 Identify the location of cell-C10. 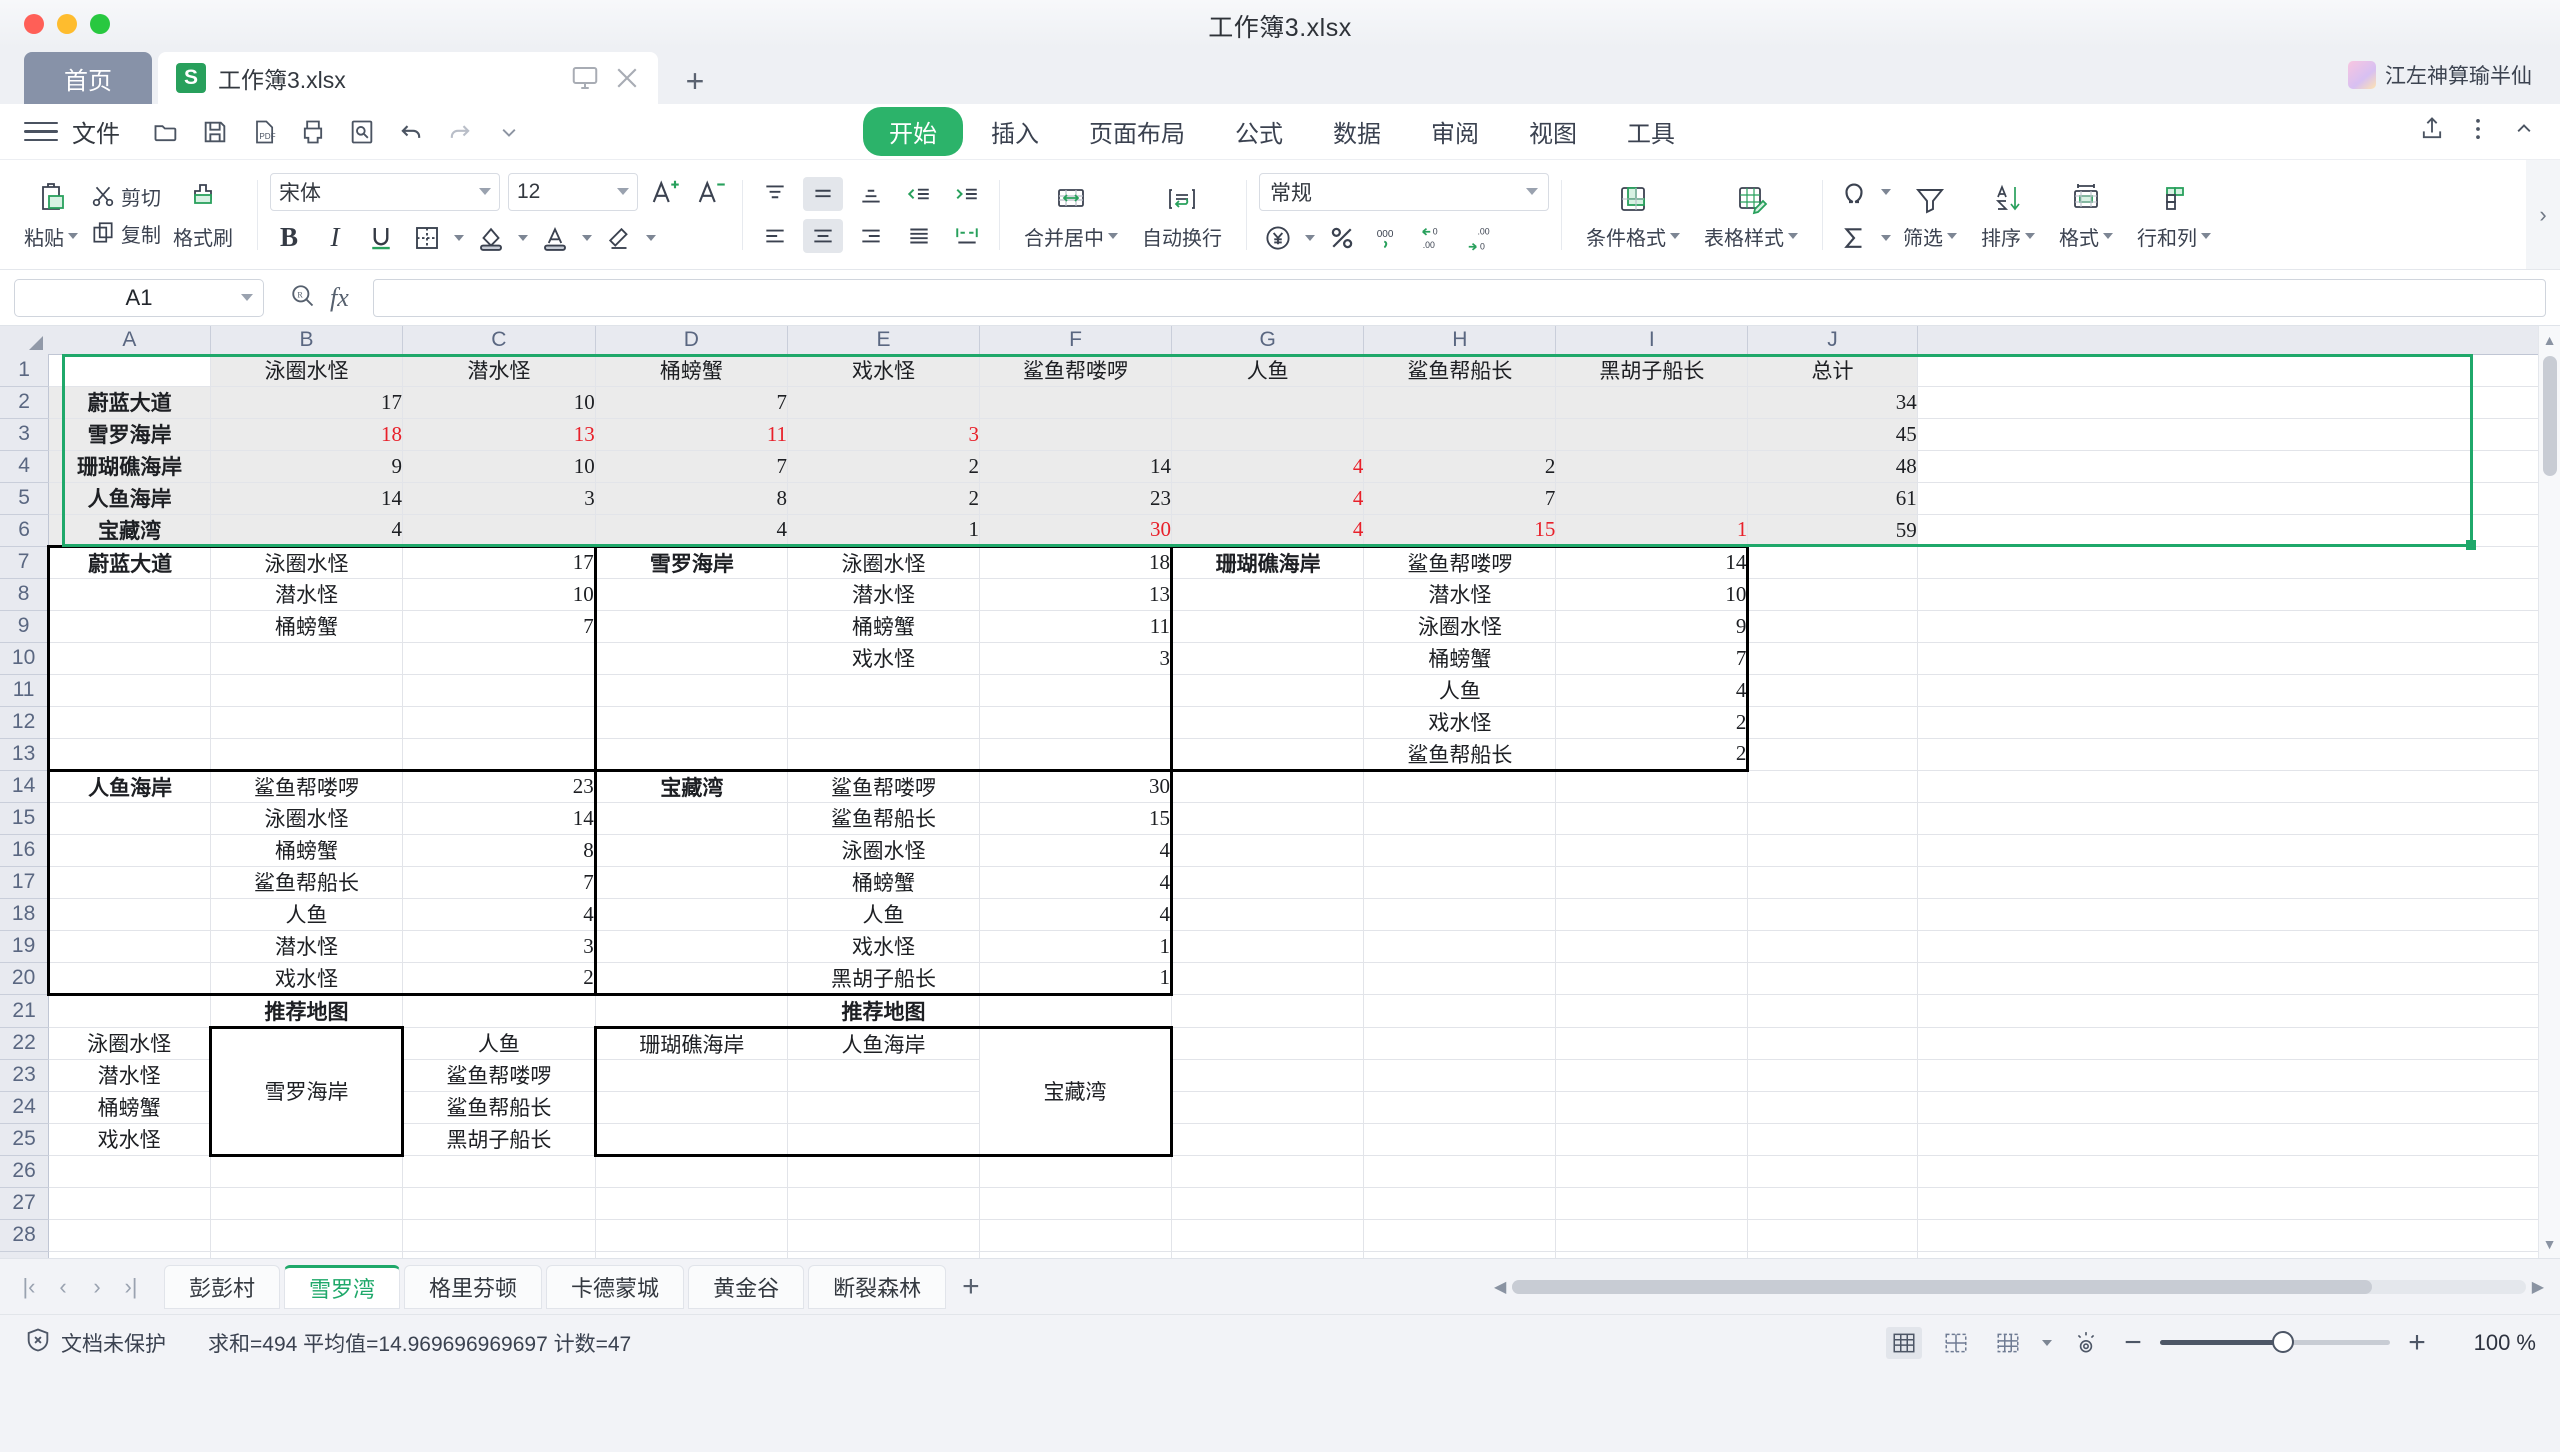
(499, 658).